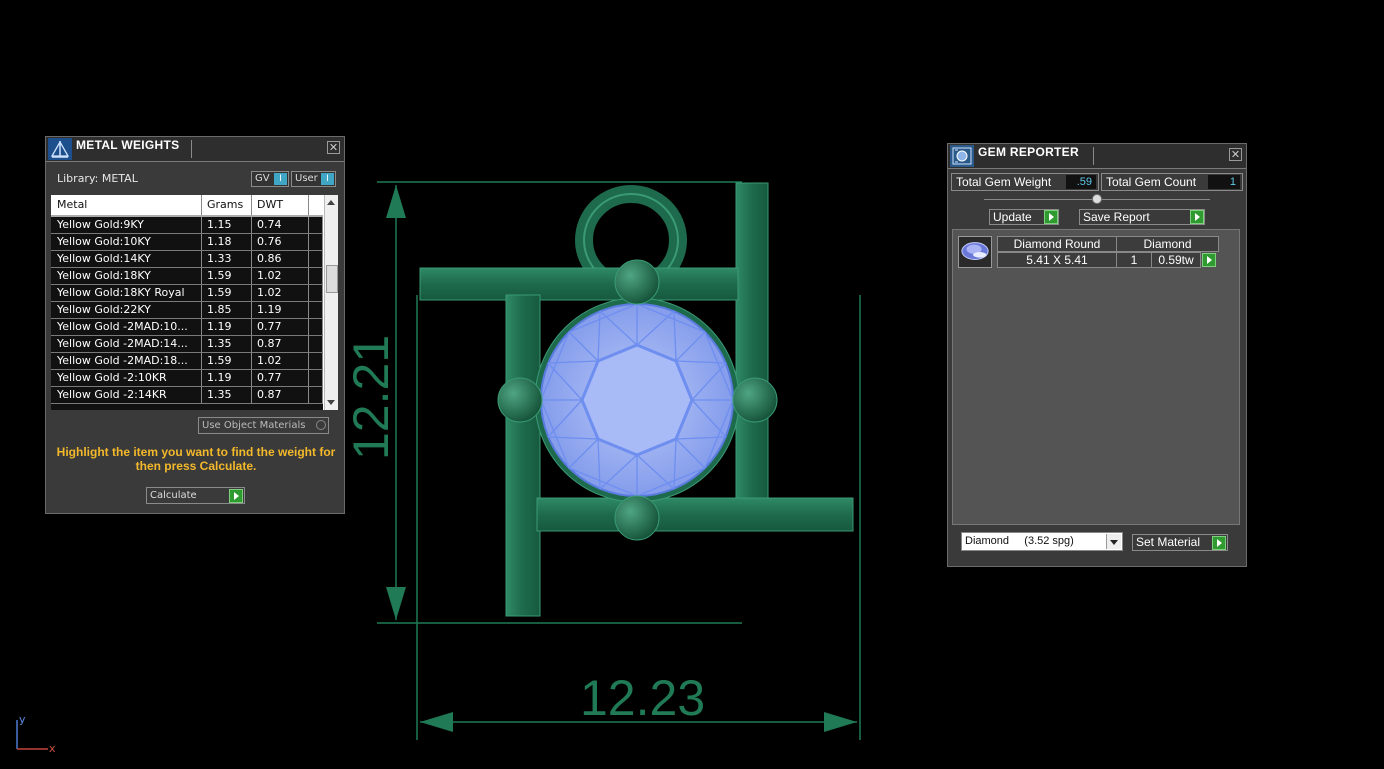 Image resolution: width=1384 pixels, height=769 pixels. I want to click on gem-reporter-titlebar: GEM REPORTER ✕, so click(1097, 156).